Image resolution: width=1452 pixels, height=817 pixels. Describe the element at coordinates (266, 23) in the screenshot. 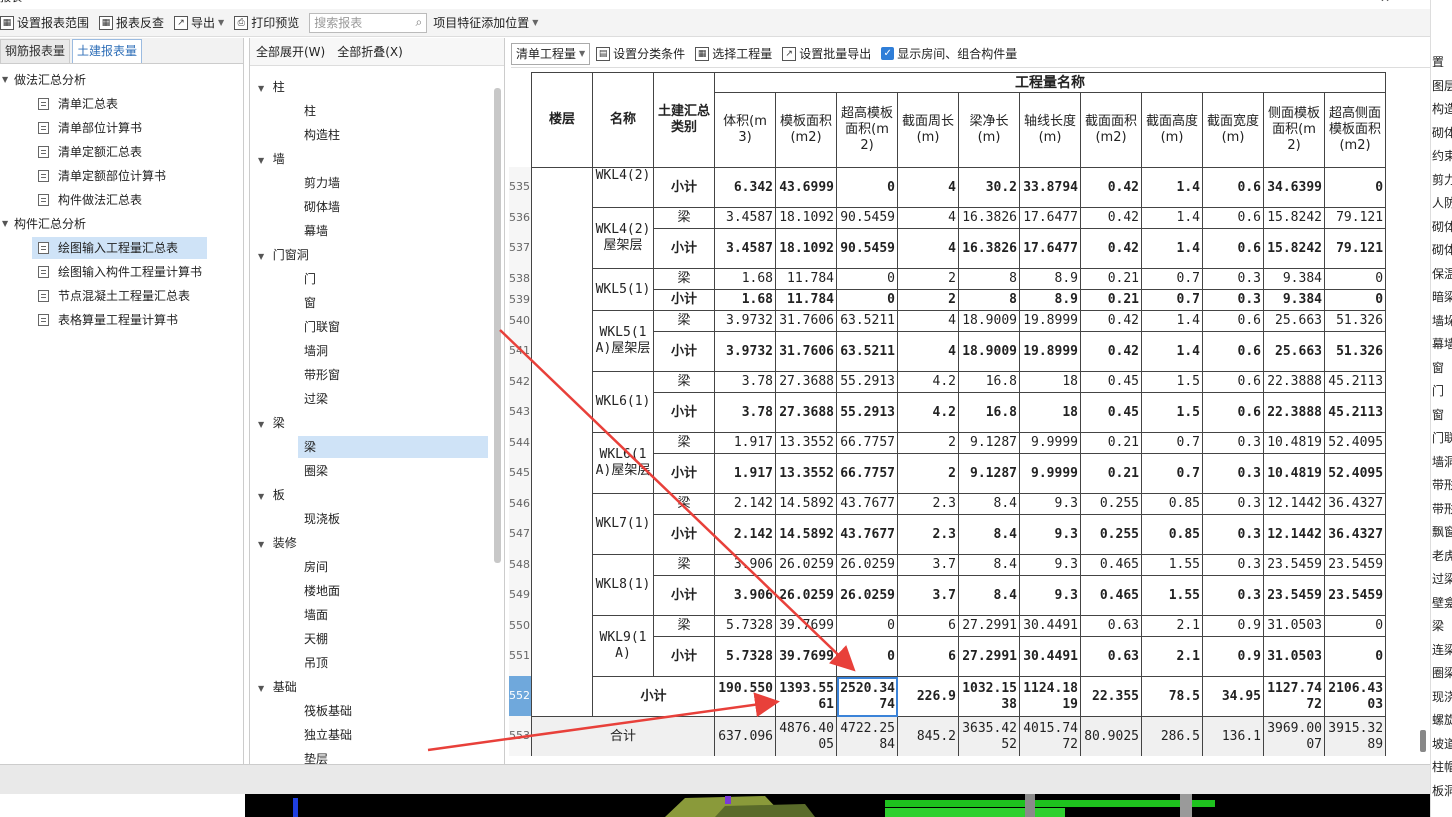

I see `print-preview-button: ⎙ 打印预览` at that location.